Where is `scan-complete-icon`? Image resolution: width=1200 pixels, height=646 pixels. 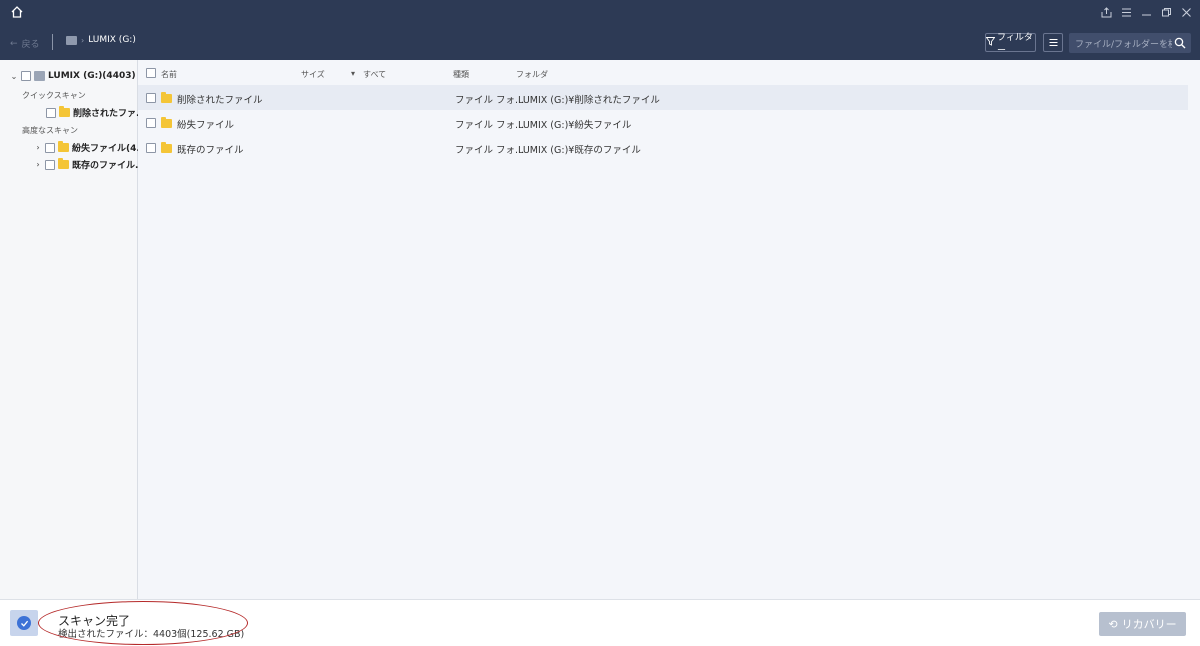 scan-complete-icon is located at coordinates (24, 623).